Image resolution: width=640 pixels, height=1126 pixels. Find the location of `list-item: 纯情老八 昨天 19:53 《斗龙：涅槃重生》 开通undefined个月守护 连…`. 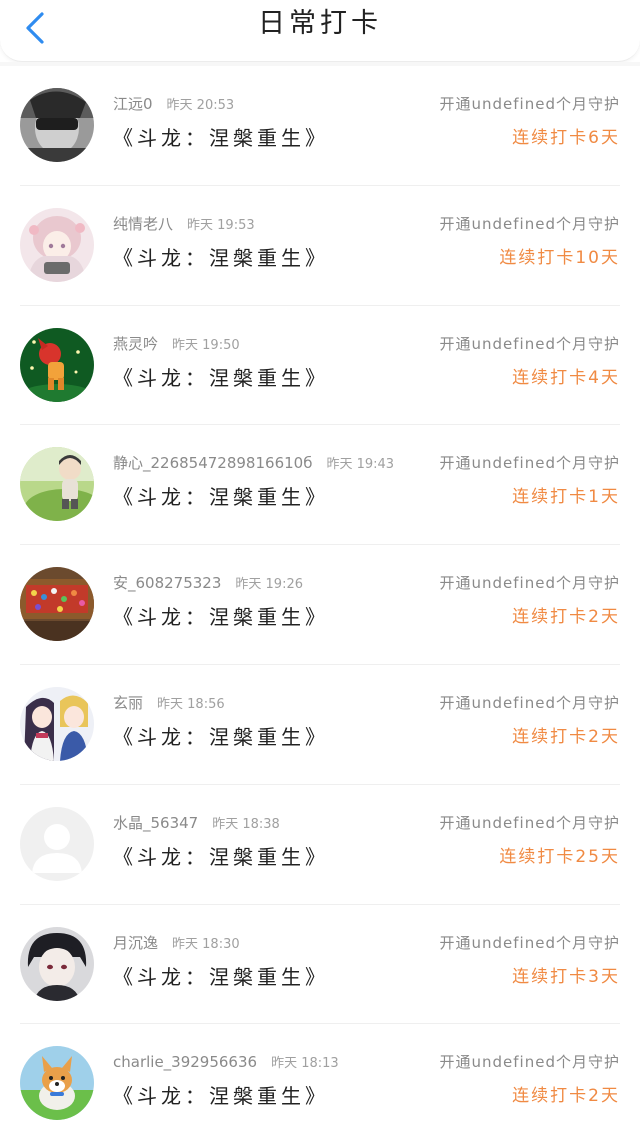

list-item: 纯情老八 昨天 19:53 《斗龙：涅槃重生》 开通undefined个月守护 连… is located at coordinates (320, 246).